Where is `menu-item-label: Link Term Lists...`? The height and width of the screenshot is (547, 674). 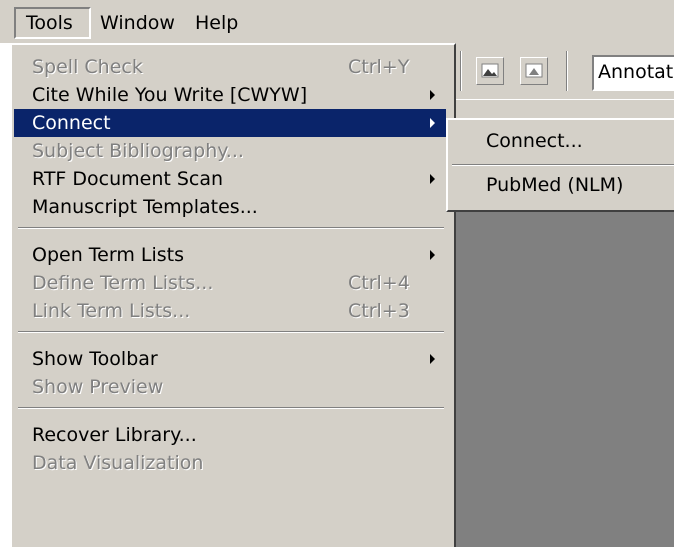 menu-item-label: Link Term Lists... is located at coordinates (111, 311).